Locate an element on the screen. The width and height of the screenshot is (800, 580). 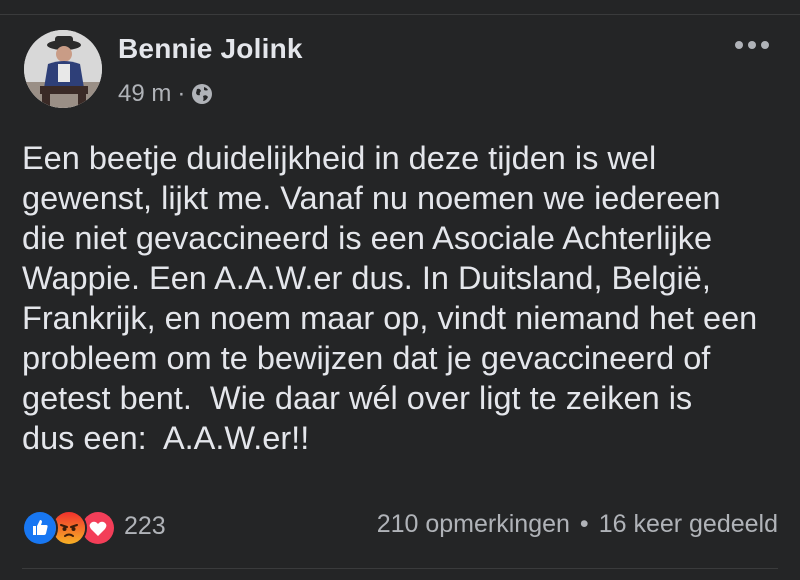
post-stats: 210 opmerkingen • 16 keer gedeeld is located at coordinates (577, 524).